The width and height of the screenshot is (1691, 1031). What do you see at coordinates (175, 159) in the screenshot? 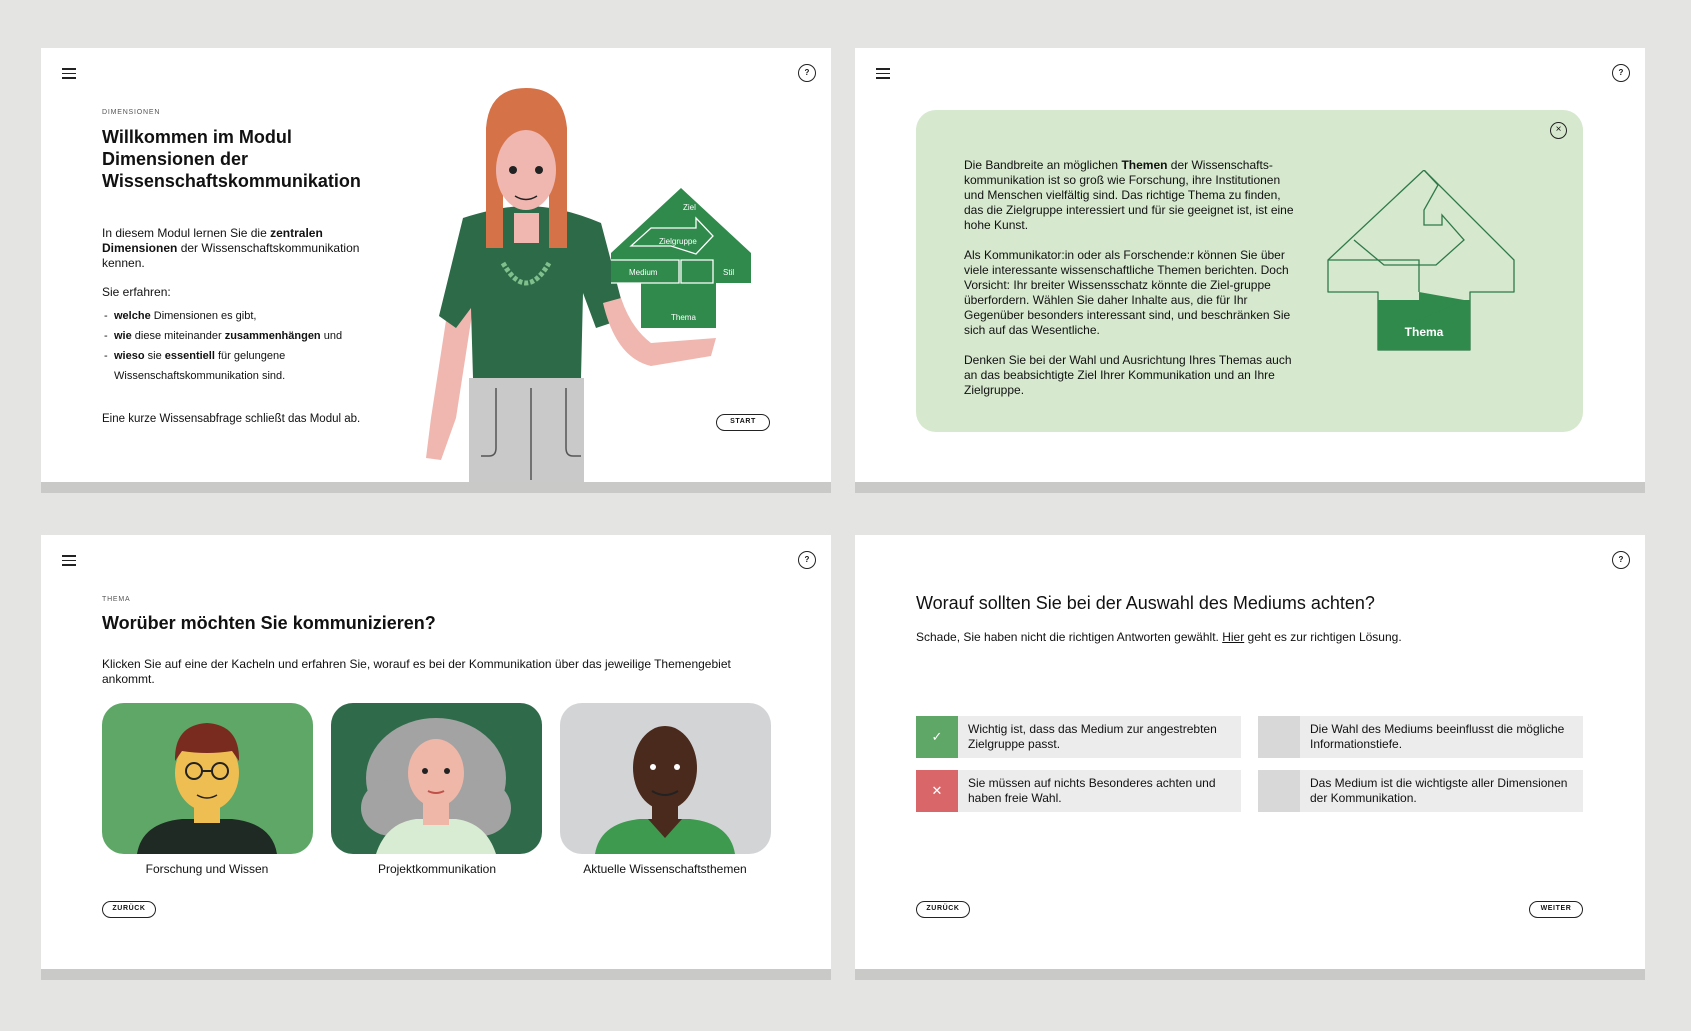
I see `title-line: Dimensionen der` at bounding box center [175, 159].